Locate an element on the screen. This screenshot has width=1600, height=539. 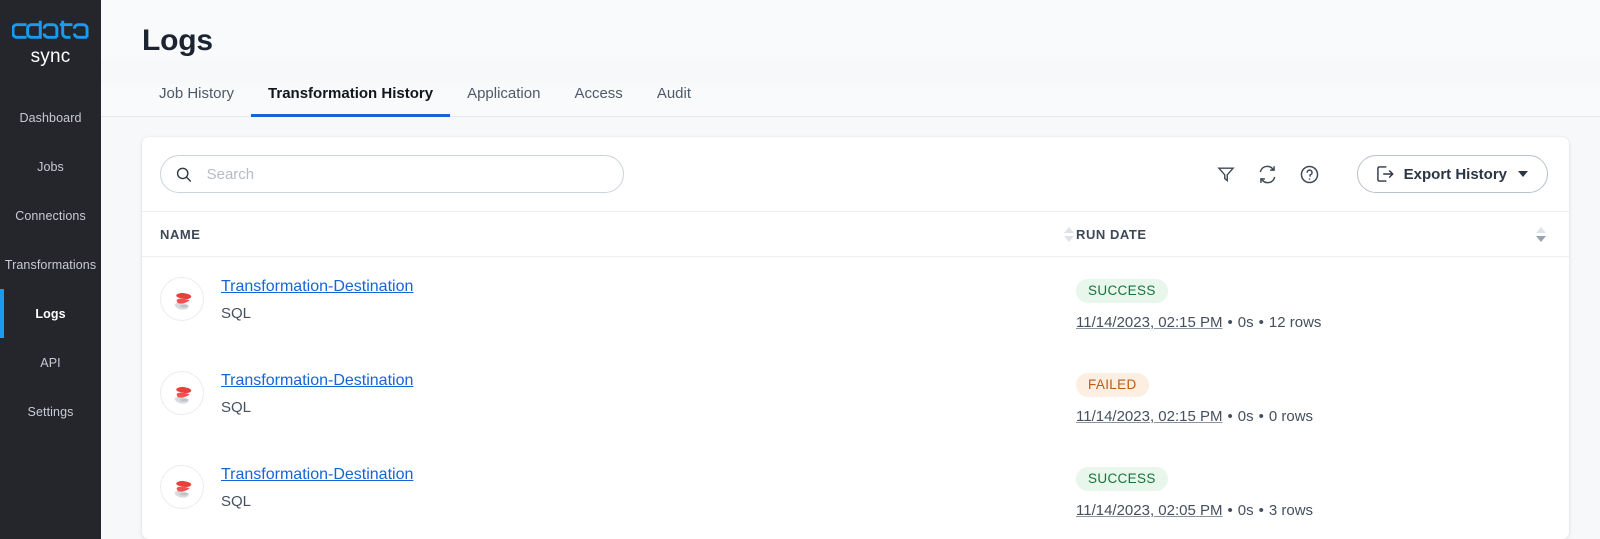
sidebar-item-label: Settings is located at coordinates (50, 411).